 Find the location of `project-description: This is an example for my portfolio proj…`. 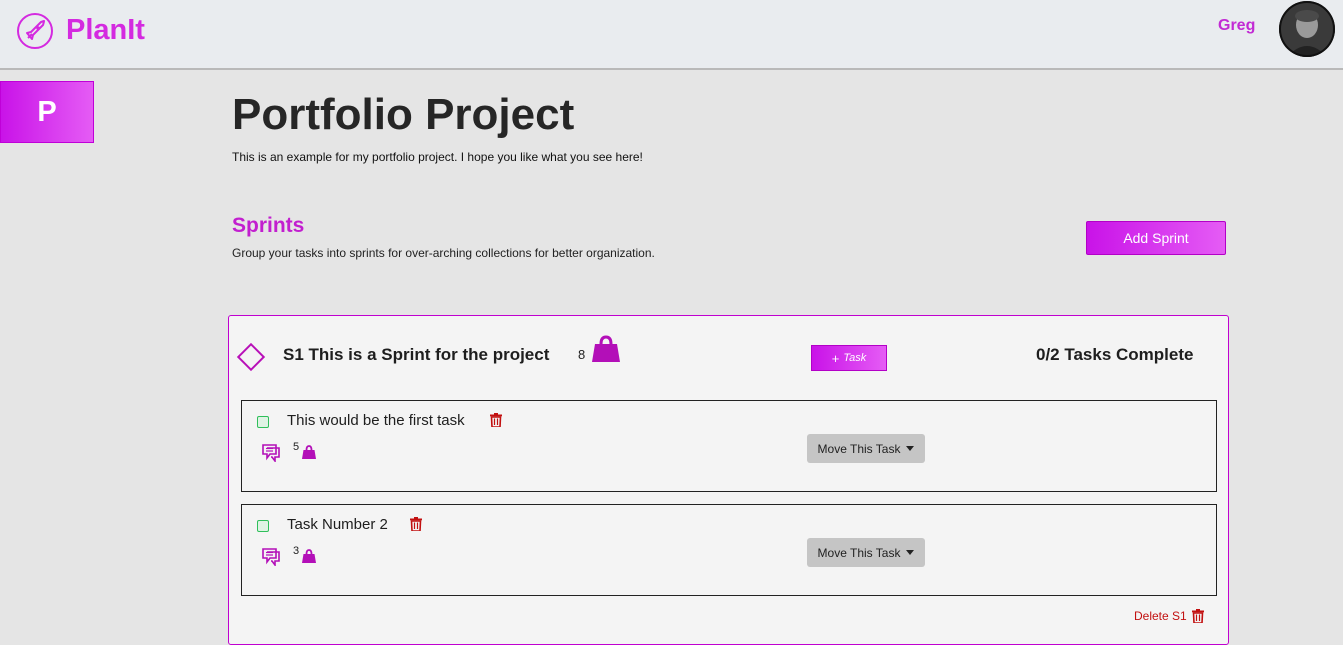

project-description: This is an example for my portfolio proj… is located at coordinates (437, 157).